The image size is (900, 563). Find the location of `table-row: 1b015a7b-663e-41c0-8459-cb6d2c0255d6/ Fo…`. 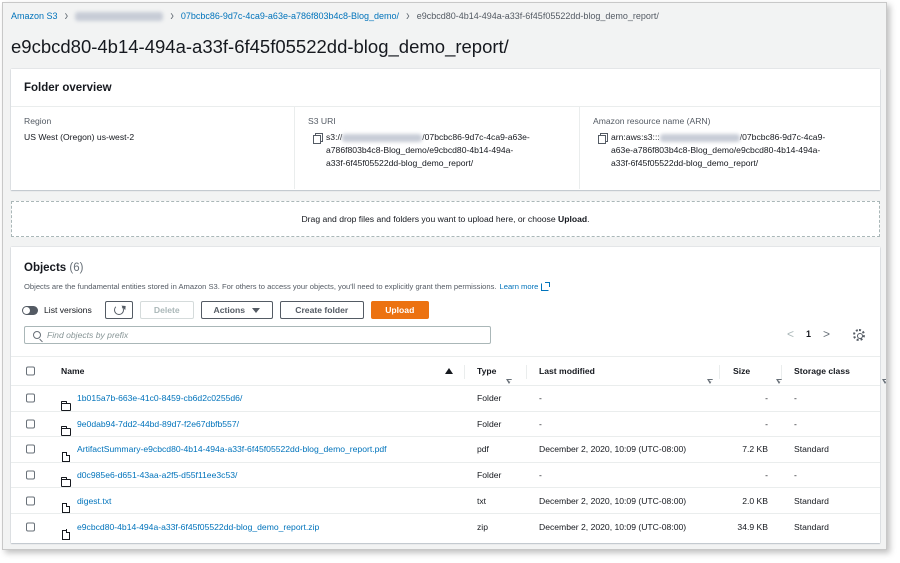

table-row: 1b015a7b-663e-41c0-8459-cb6d2c0255d6/ Fo… is located at coordinates (445, 399).